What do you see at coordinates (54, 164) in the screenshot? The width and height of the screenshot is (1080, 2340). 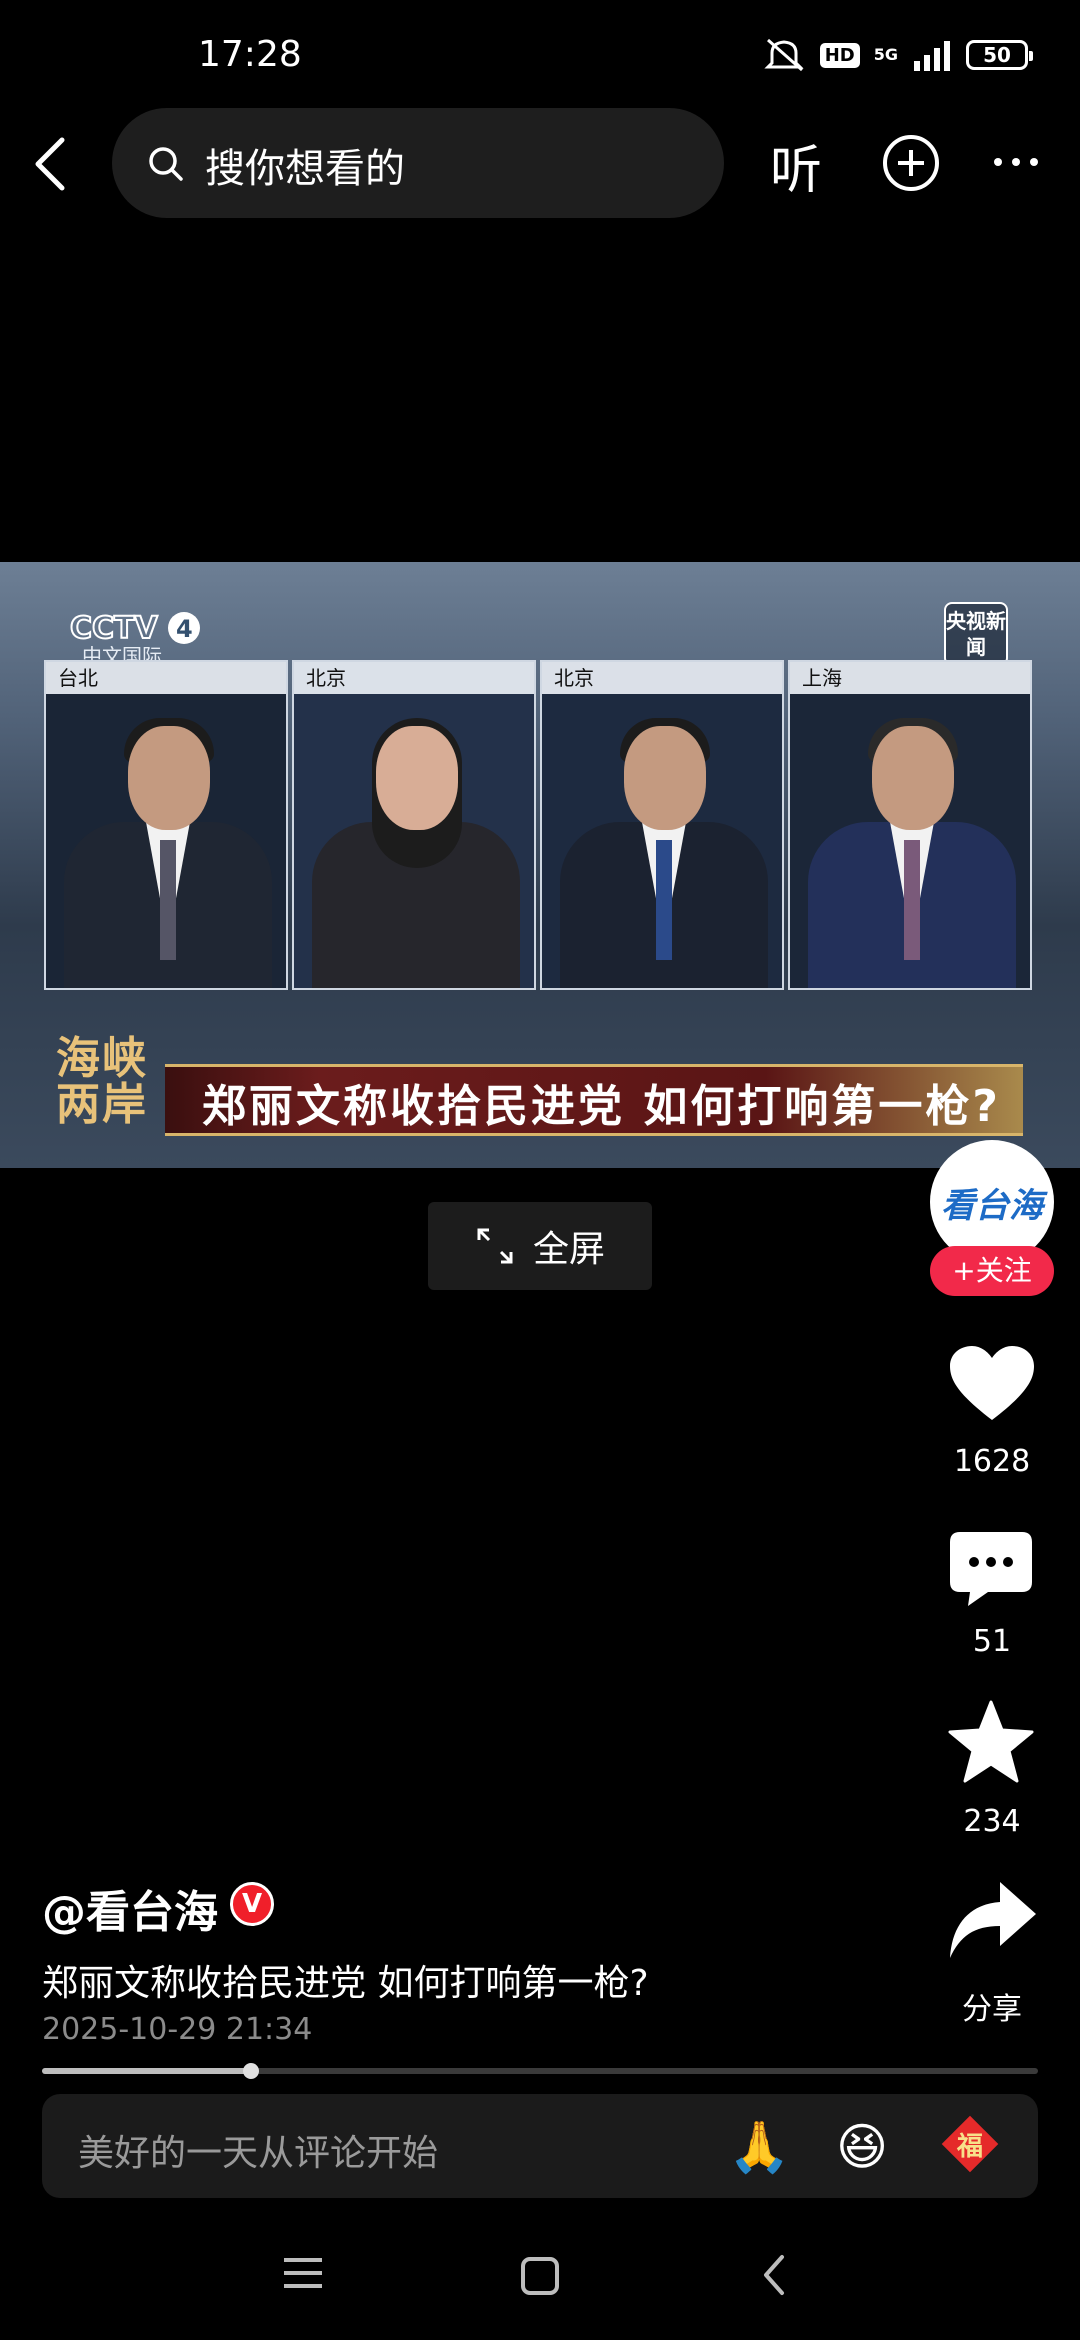 I see `back-button` at bounding box center [54, 164].